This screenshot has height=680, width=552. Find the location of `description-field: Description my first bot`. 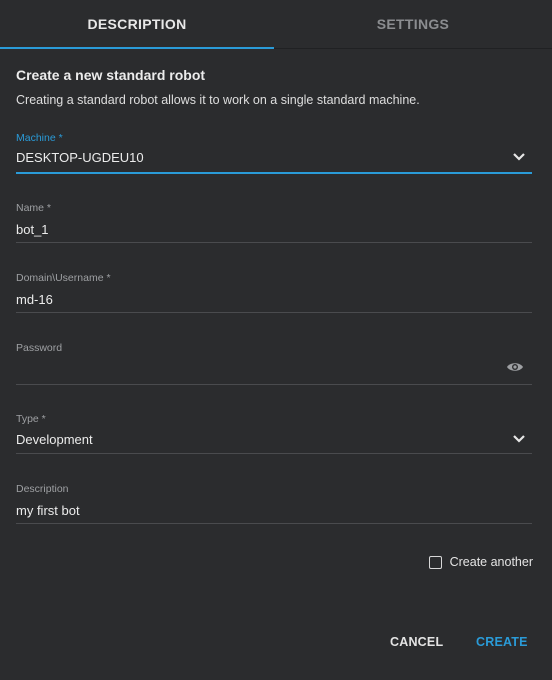

description-field: Description my first bot is located at coordinates (274, 503).